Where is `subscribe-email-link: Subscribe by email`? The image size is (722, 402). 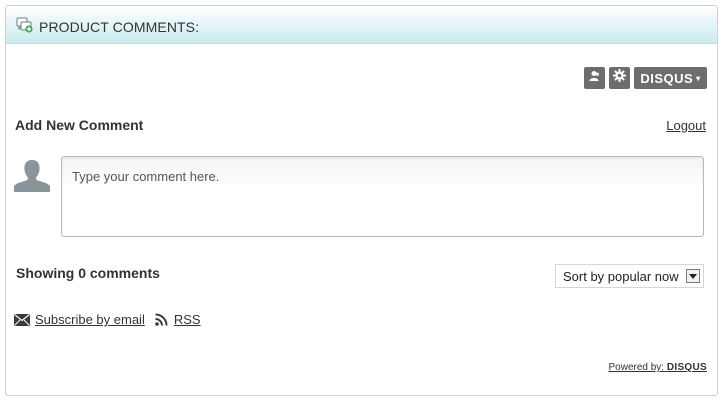 subscribe-email-link: Subscribe by email is located at coordinates (90, 319).